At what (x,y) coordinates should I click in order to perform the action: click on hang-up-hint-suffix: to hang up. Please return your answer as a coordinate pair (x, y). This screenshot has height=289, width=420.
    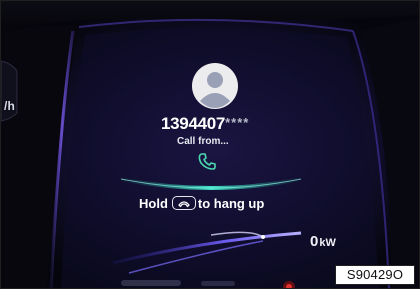
    Looking at the image, I should click on (231, 203).